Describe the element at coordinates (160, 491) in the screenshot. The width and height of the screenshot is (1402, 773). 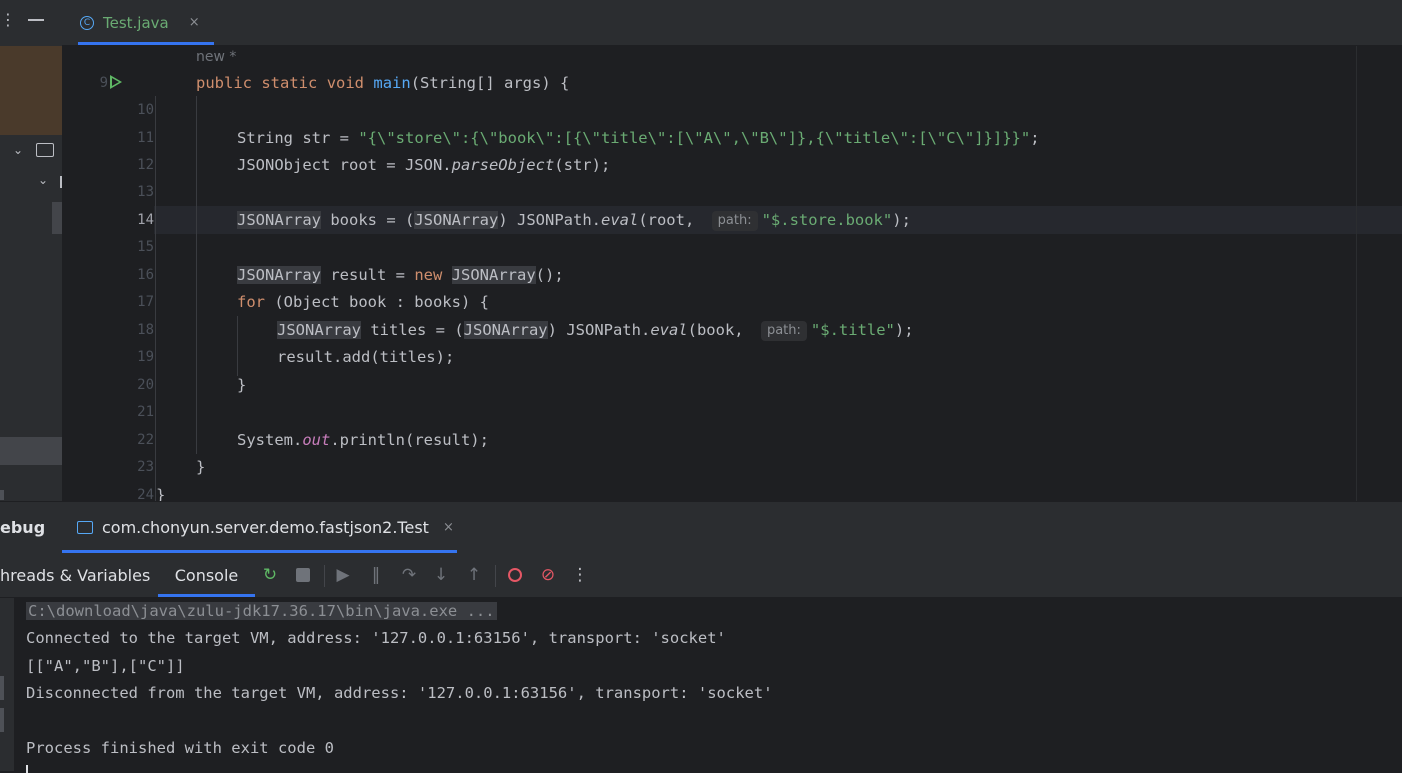
I see `code-line-24: }` at that location.